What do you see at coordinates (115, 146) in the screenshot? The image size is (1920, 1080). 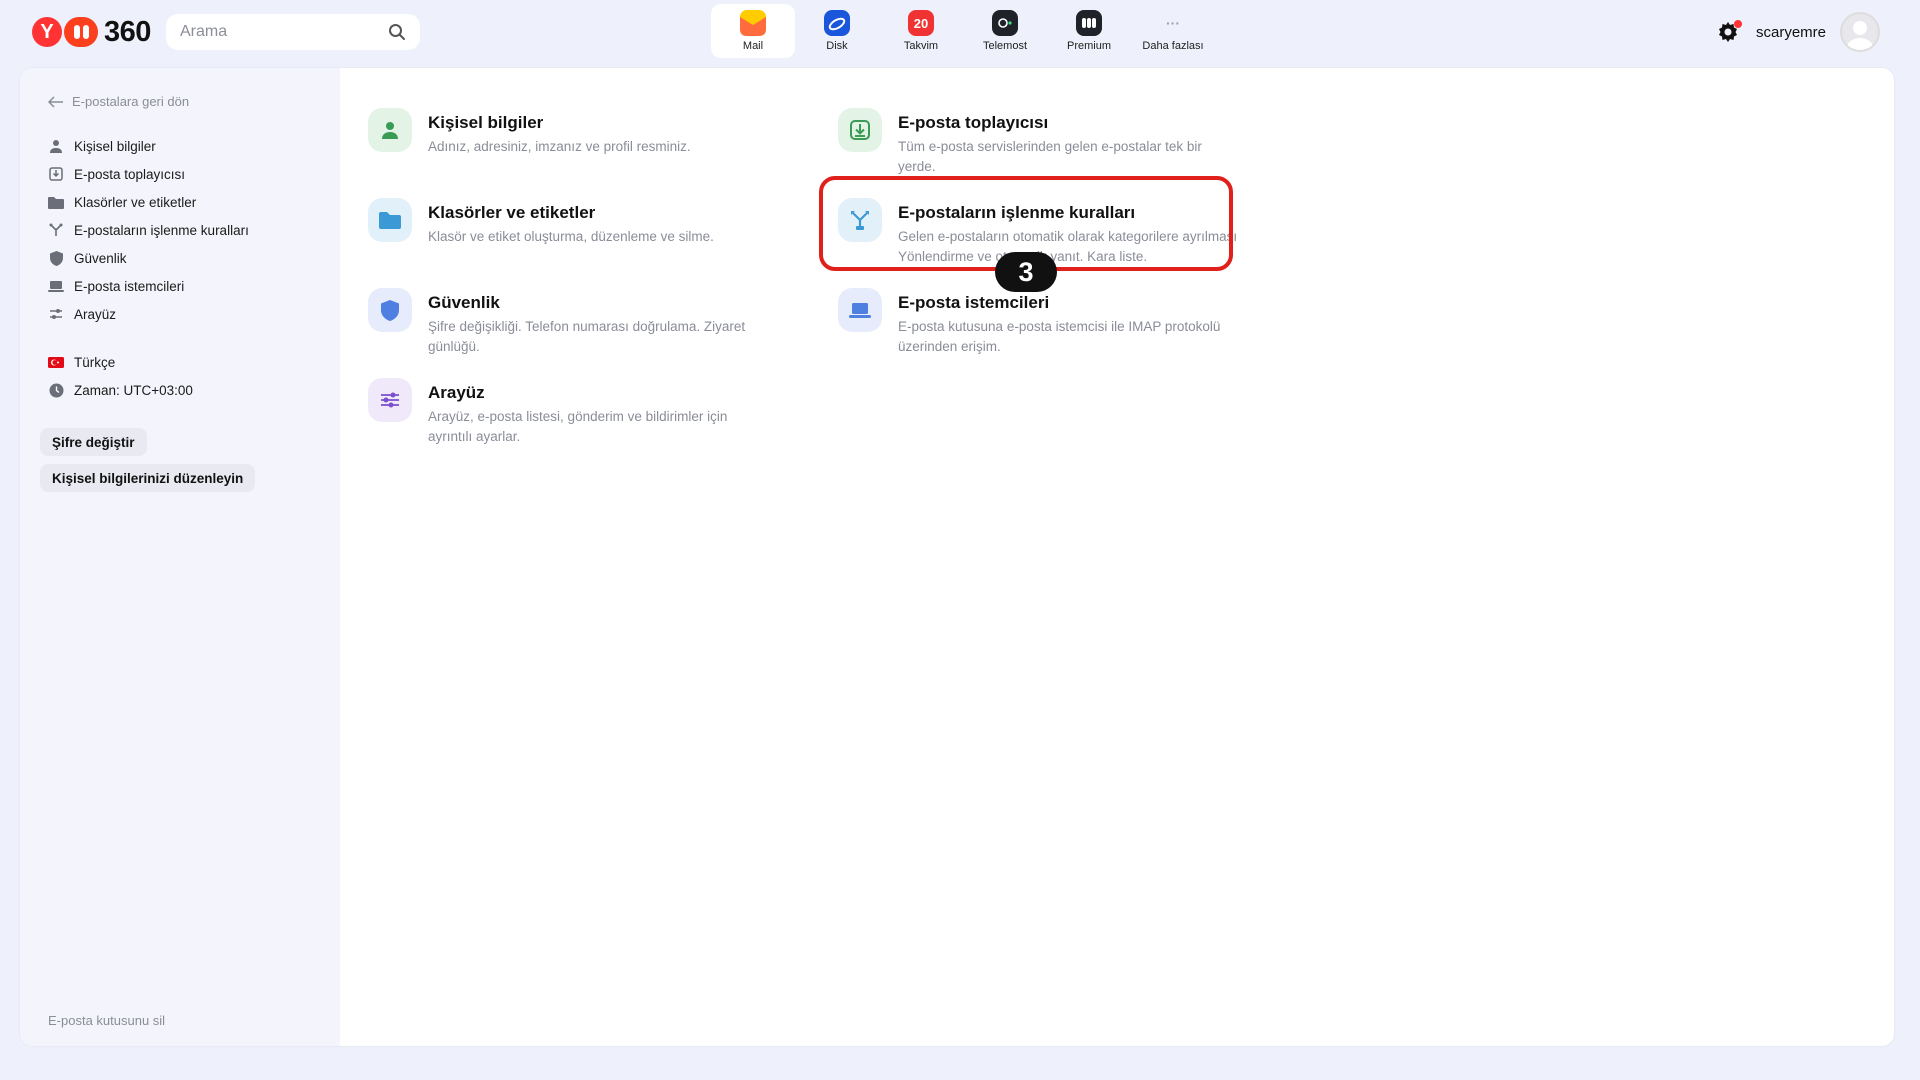 I see `sidebar-item-label: Kişisel bilgiler` at bounding box center [115, 146].